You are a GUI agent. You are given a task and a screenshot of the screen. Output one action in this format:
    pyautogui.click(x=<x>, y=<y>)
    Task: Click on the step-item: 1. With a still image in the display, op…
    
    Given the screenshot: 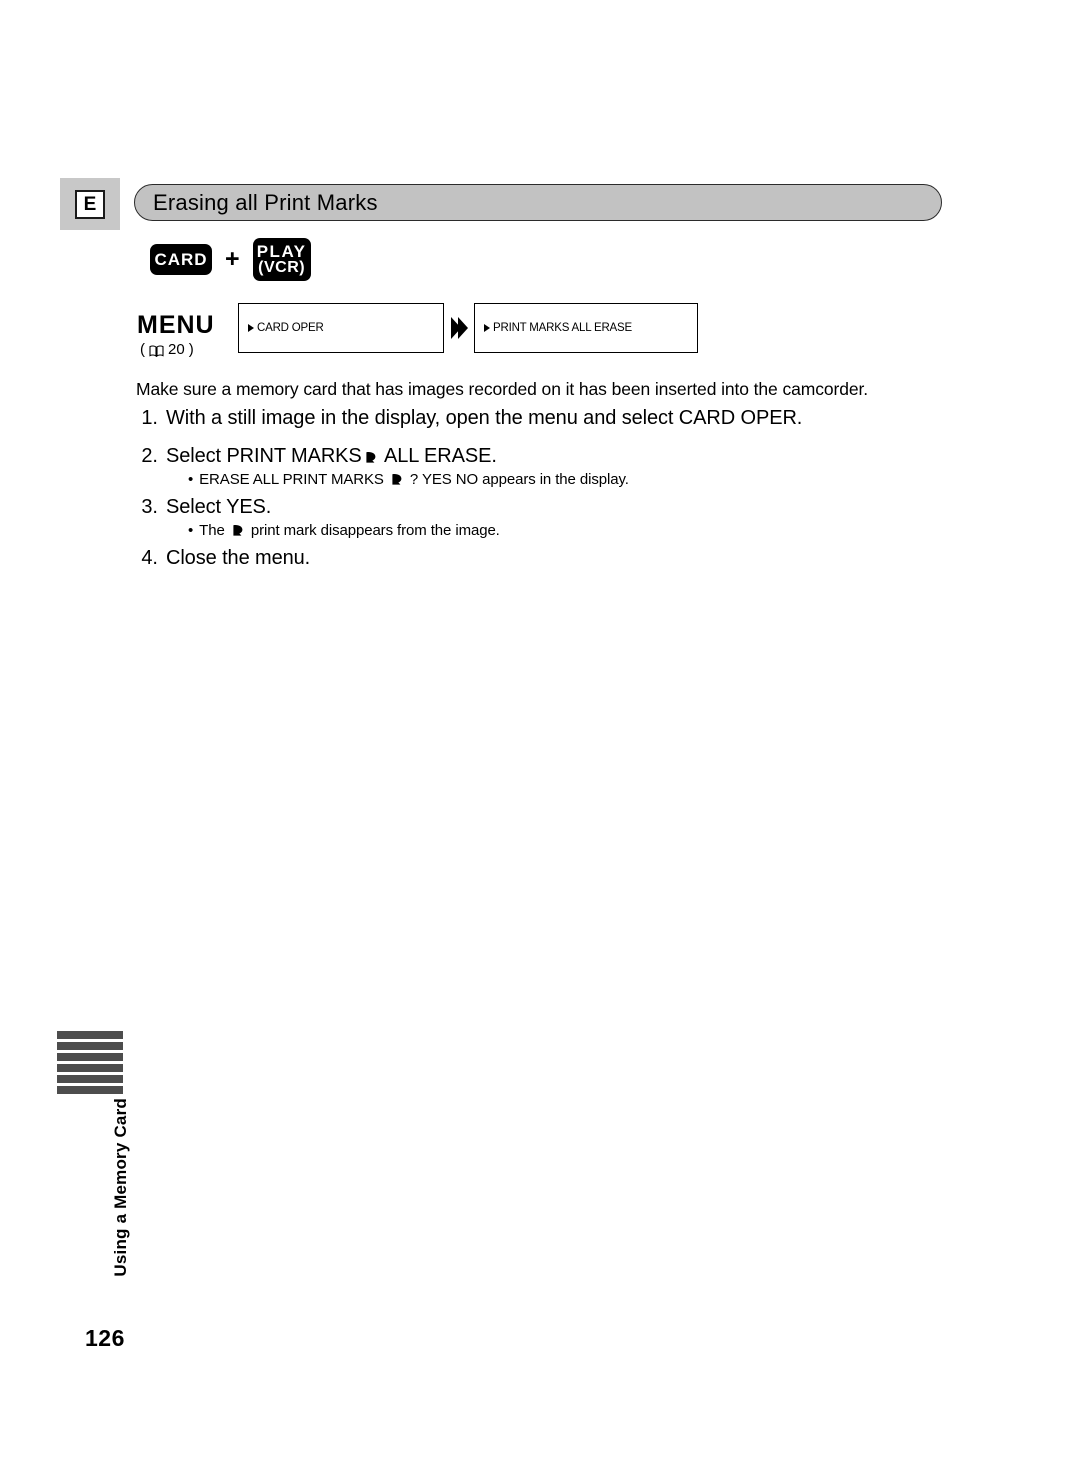 What is the action you would take?
    pyautogui.click(x=543, y=418)
    